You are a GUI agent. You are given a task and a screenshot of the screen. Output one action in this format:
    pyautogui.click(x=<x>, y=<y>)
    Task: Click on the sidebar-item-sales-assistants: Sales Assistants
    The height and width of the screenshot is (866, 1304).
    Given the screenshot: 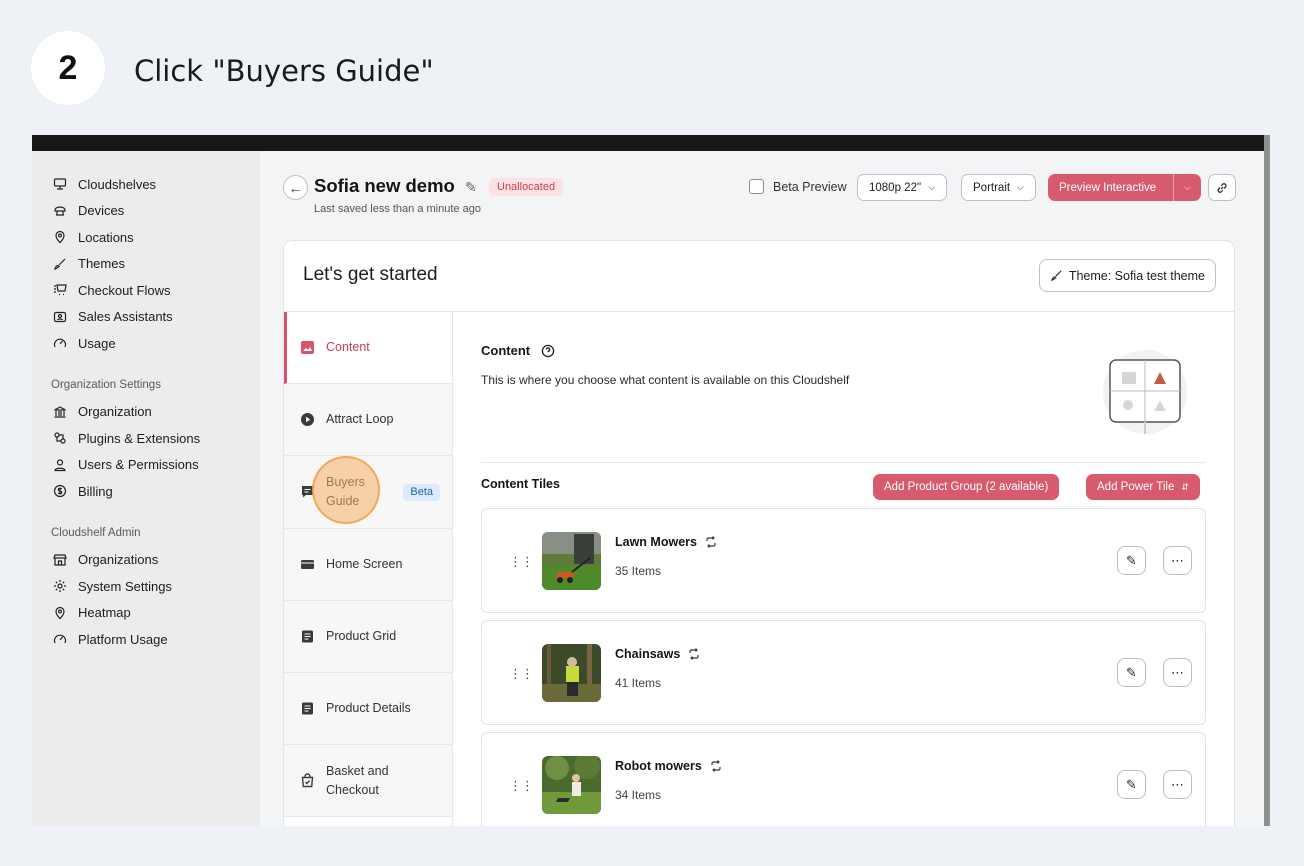 What is the action you would take?
    pyautogui.click(x=146, y=317)
    